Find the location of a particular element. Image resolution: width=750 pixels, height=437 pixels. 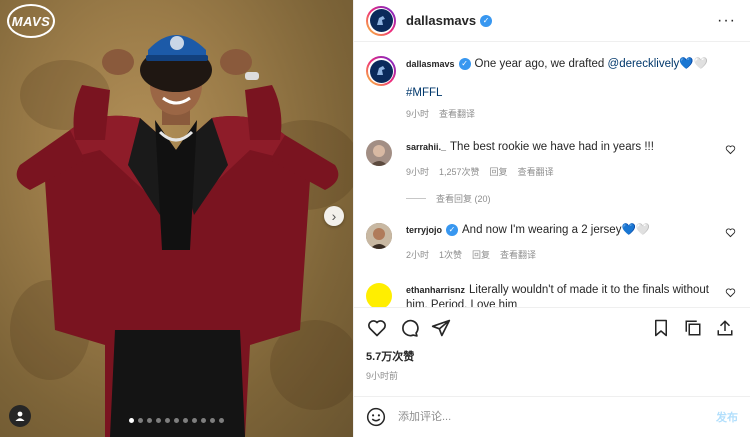

caption-text: One year ago, we drafted is located at coordinates (541, 64).